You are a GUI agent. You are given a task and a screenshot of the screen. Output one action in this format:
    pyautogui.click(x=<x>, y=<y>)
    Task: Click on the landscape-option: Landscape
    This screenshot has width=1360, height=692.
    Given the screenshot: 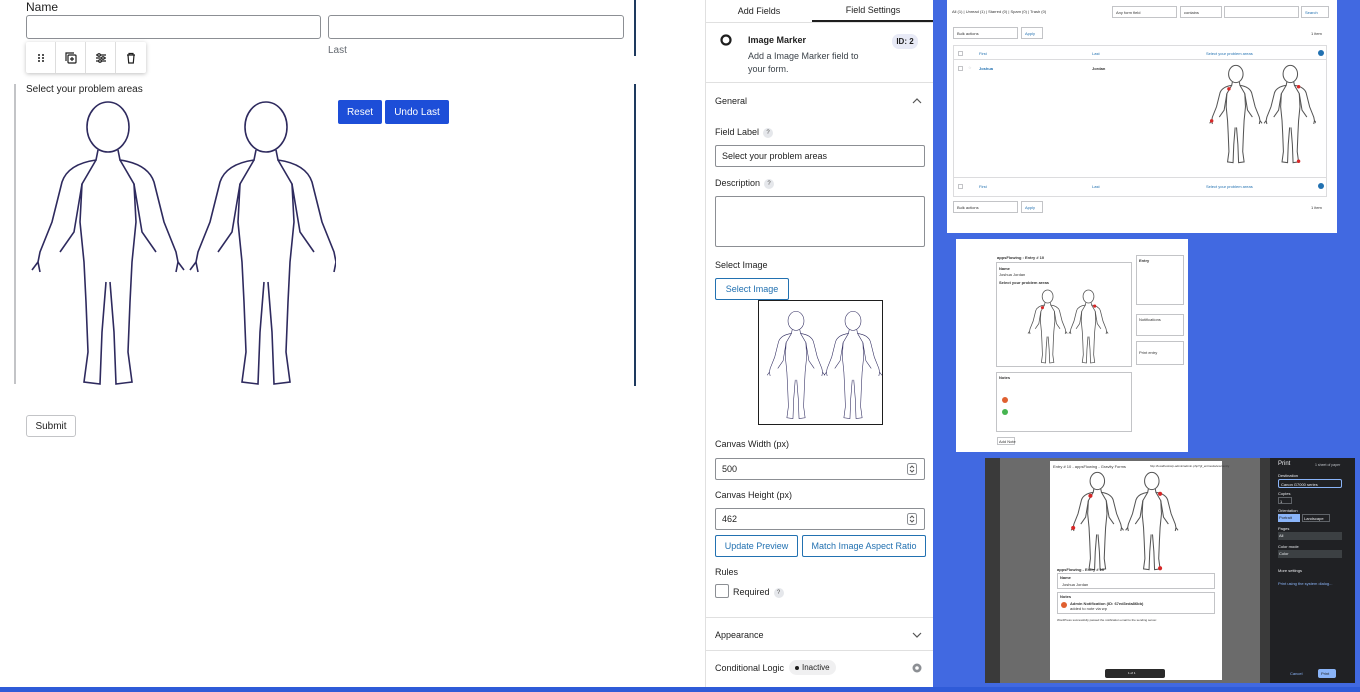 What is the action you would take?
    pyautogui.click(x=1316, y=518)
    